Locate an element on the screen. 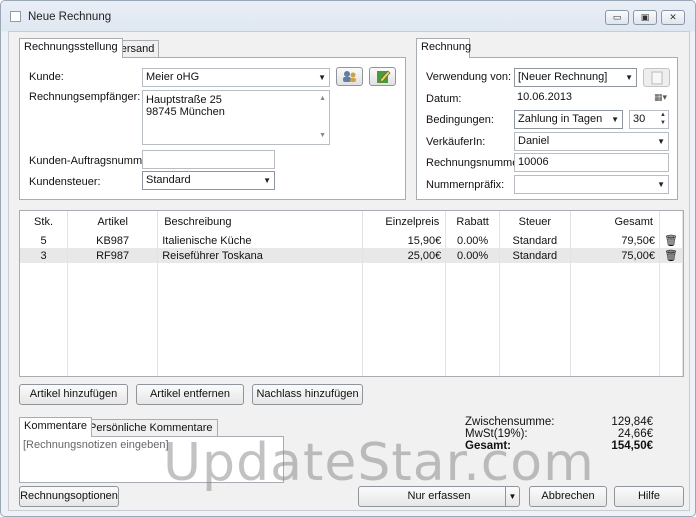  datum-label: Datum: is located at coordinates (444, 99).